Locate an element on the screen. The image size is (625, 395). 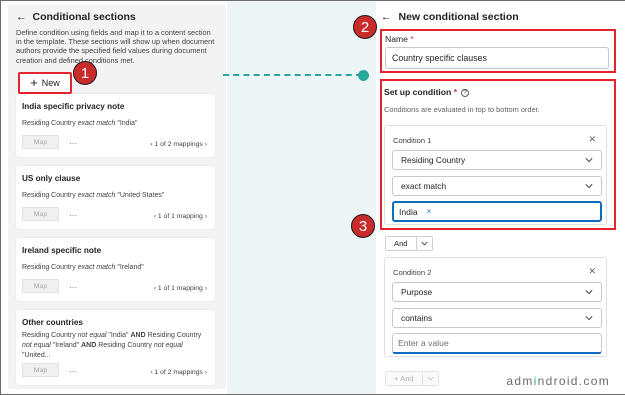
field-value: Purpose is located at coordinates (417, 292).